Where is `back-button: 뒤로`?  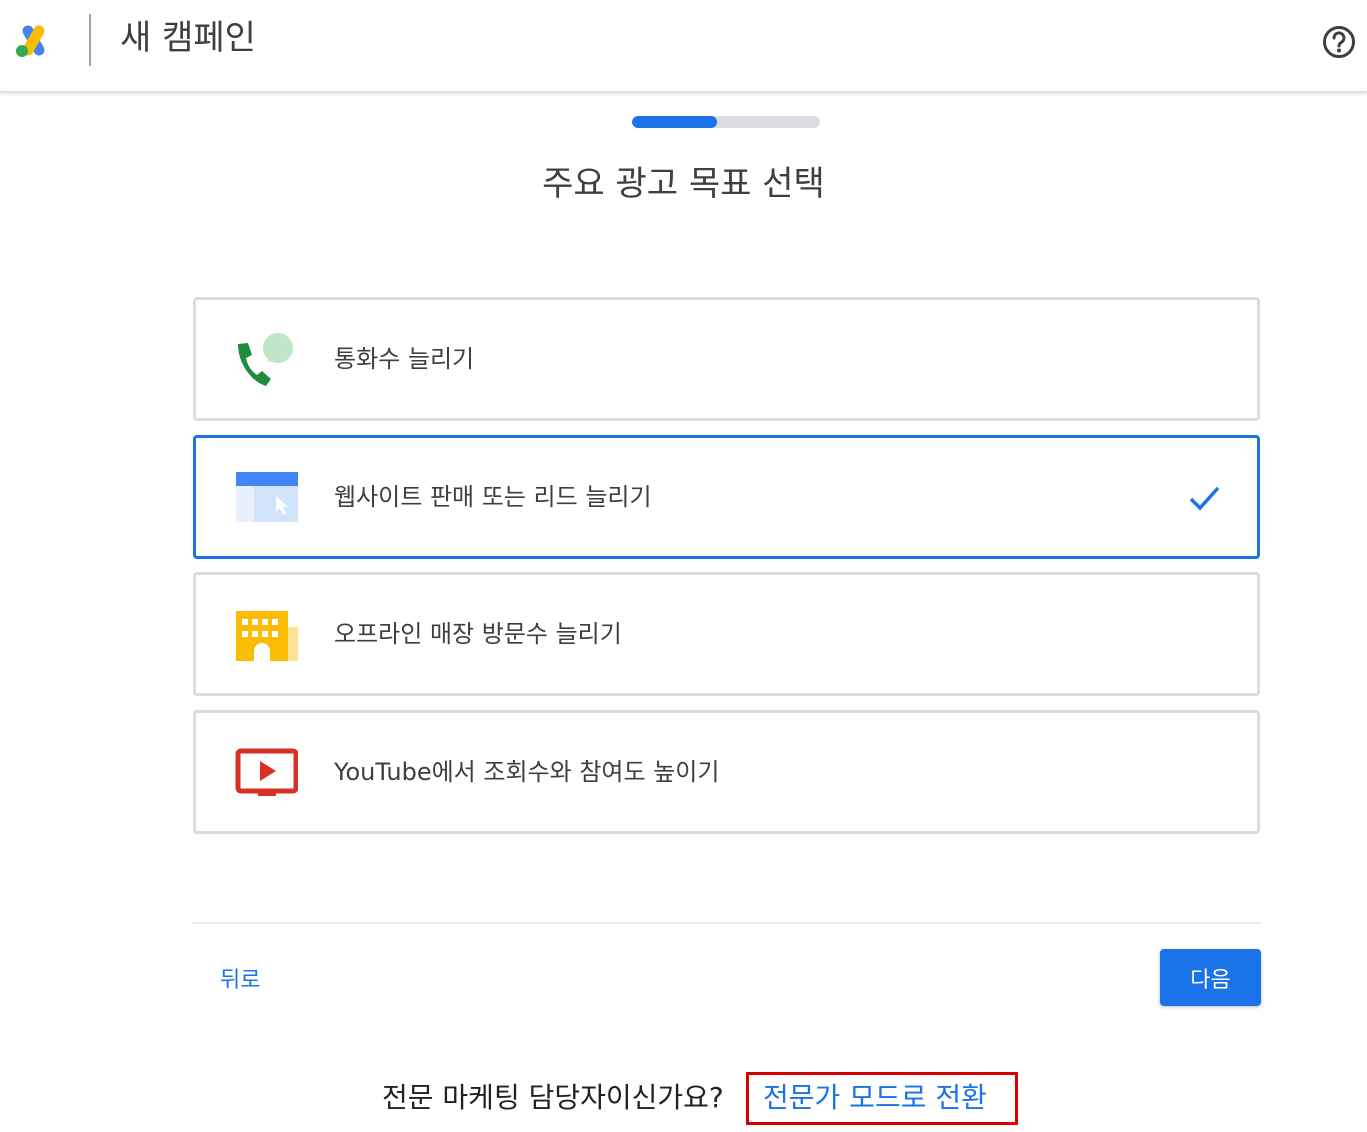 back-button: 뒤로 is located at coordinates (240, 978).